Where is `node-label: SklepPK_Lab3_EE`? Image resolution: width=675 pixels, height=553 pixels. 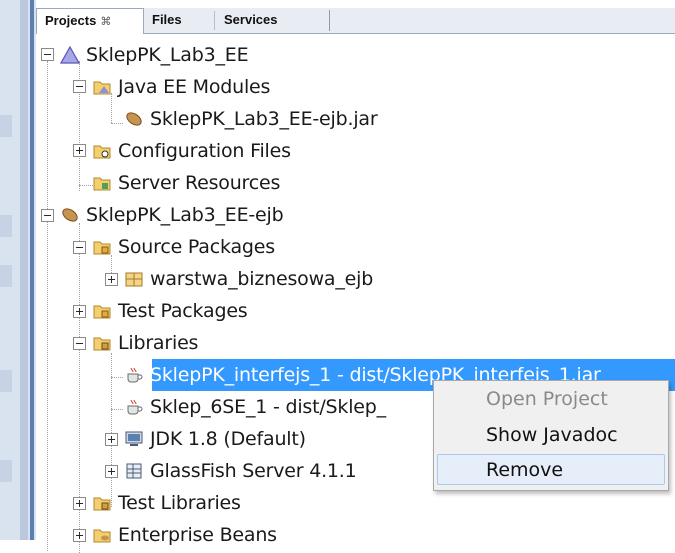 node-label: SklepPK_Lab3_EE is located at coordinates (167, 55).